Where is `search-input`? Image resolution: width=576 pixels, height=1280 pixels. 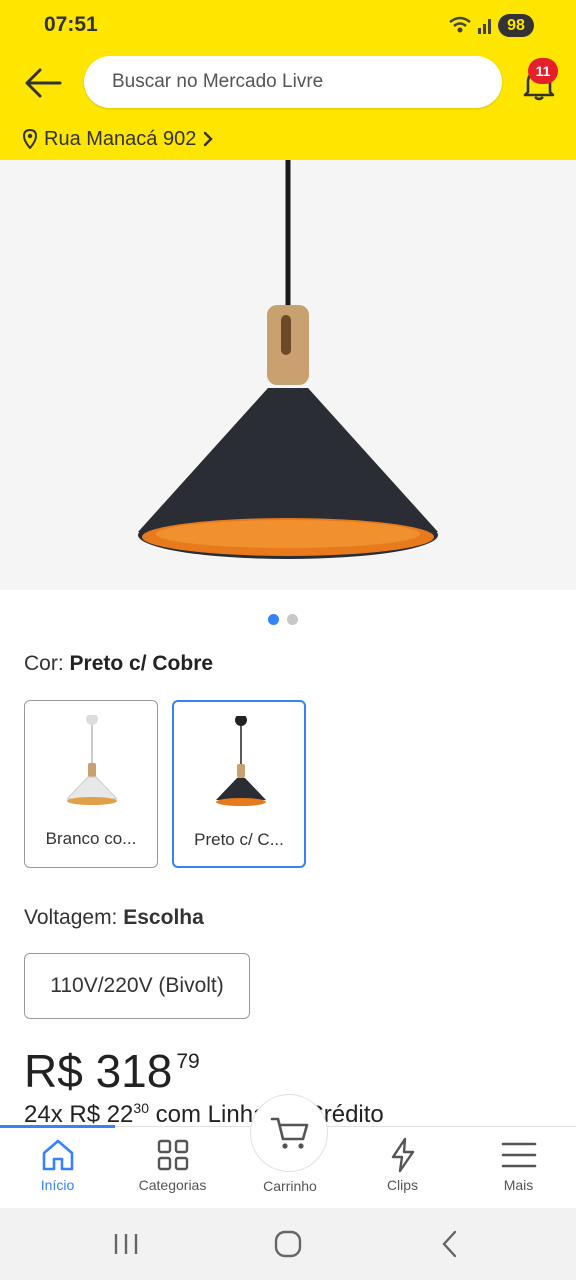
search-input is located at coordinates (292, 82).